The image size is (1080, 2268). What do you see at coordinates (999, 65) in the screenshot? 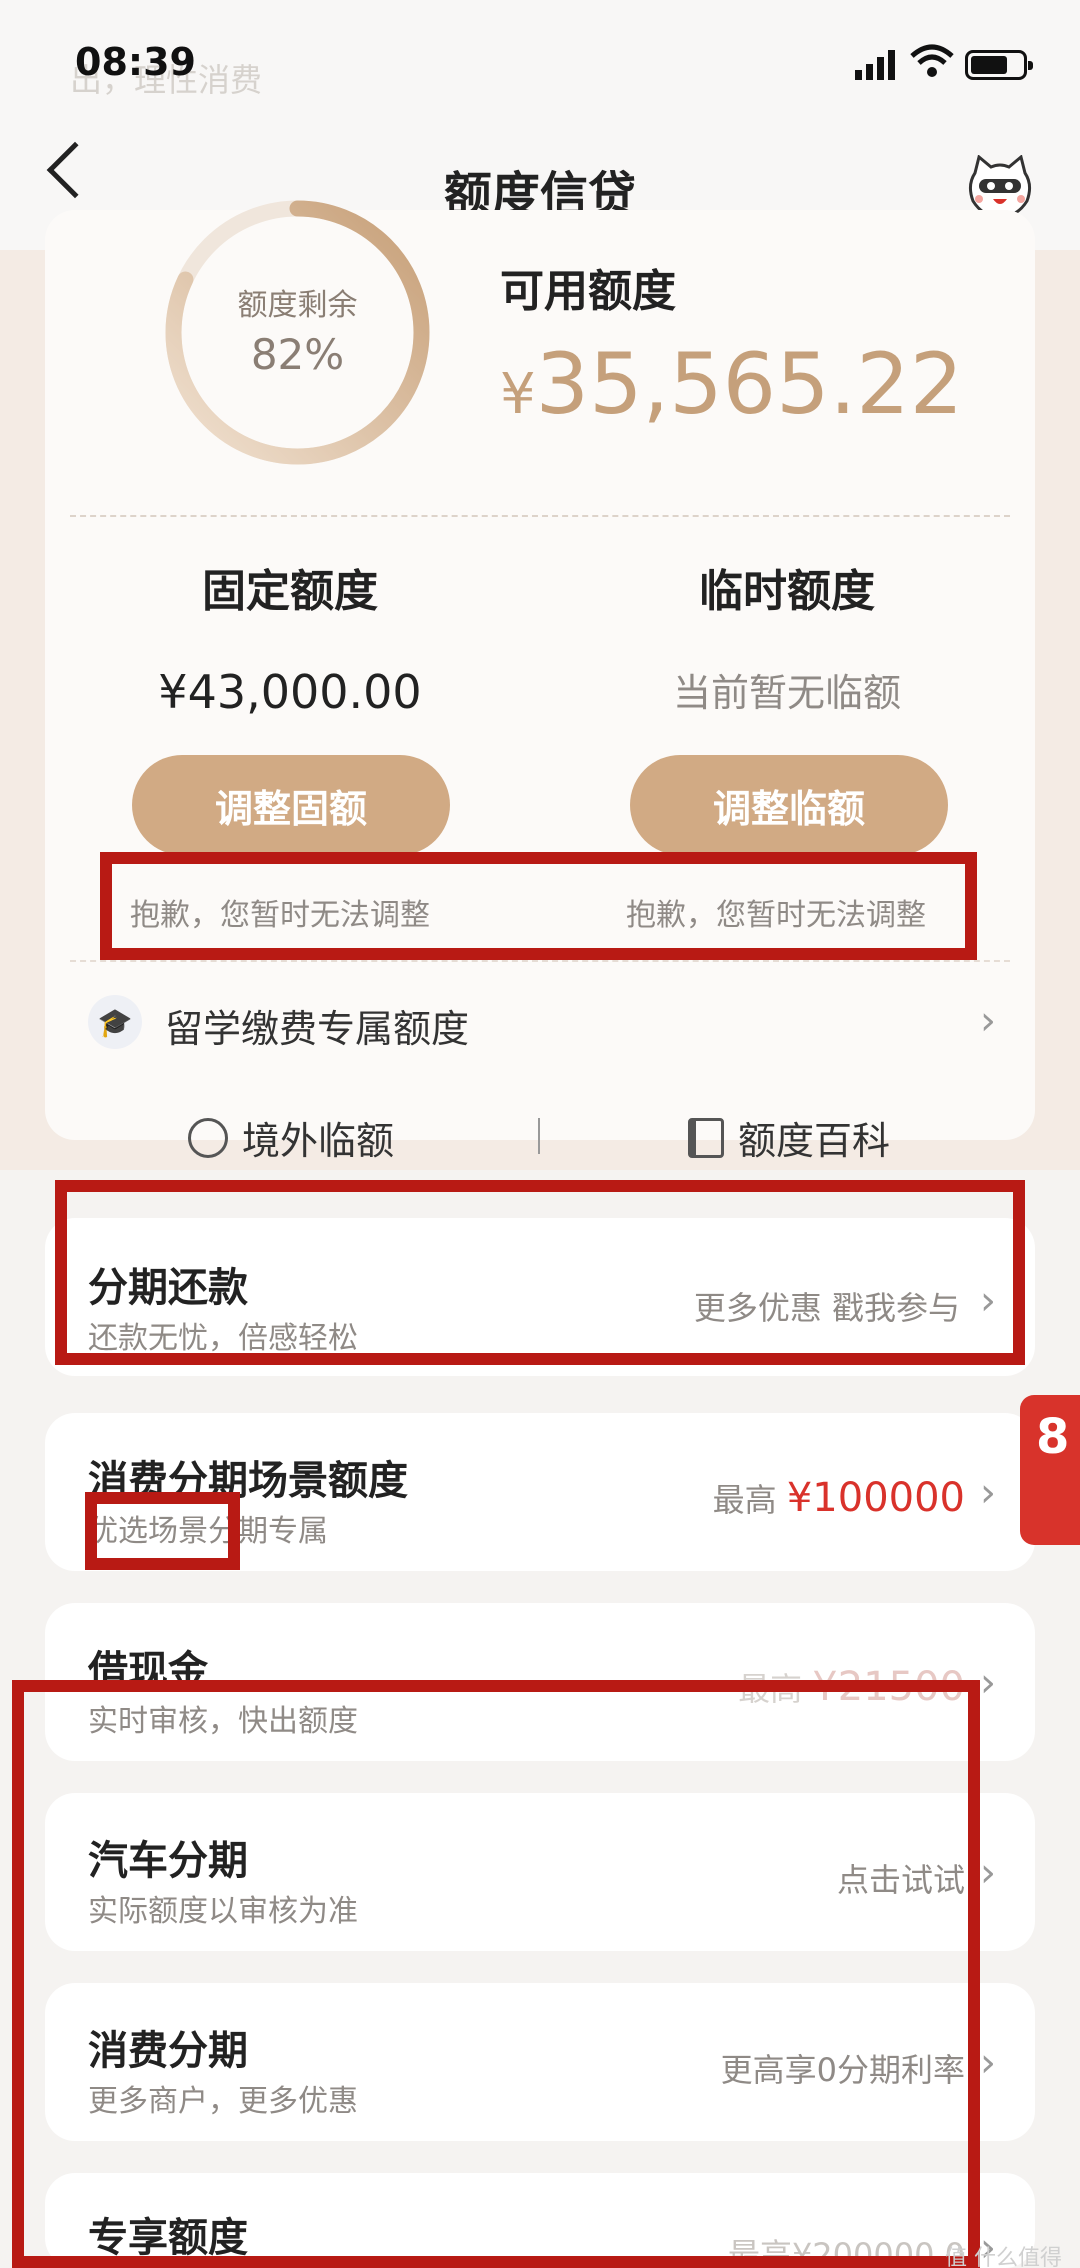
I see `battery-icon` at bounding box center [999, 65].